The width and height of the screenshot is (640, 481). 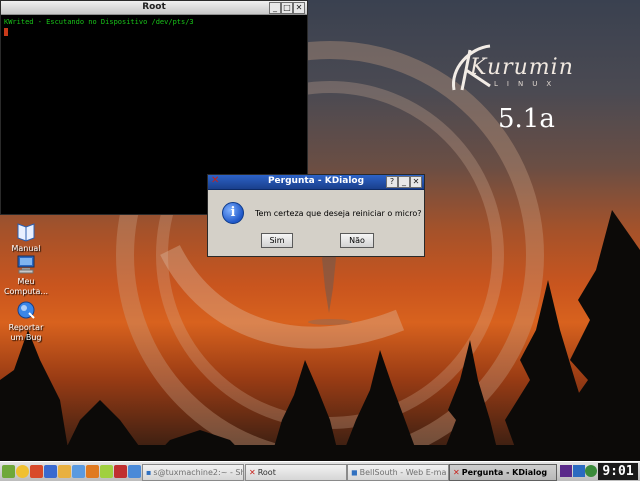 What do you see at coordinates (26, 310) in the screenshot?
I see `bug-report-icon` at bounding box center [26, 310].